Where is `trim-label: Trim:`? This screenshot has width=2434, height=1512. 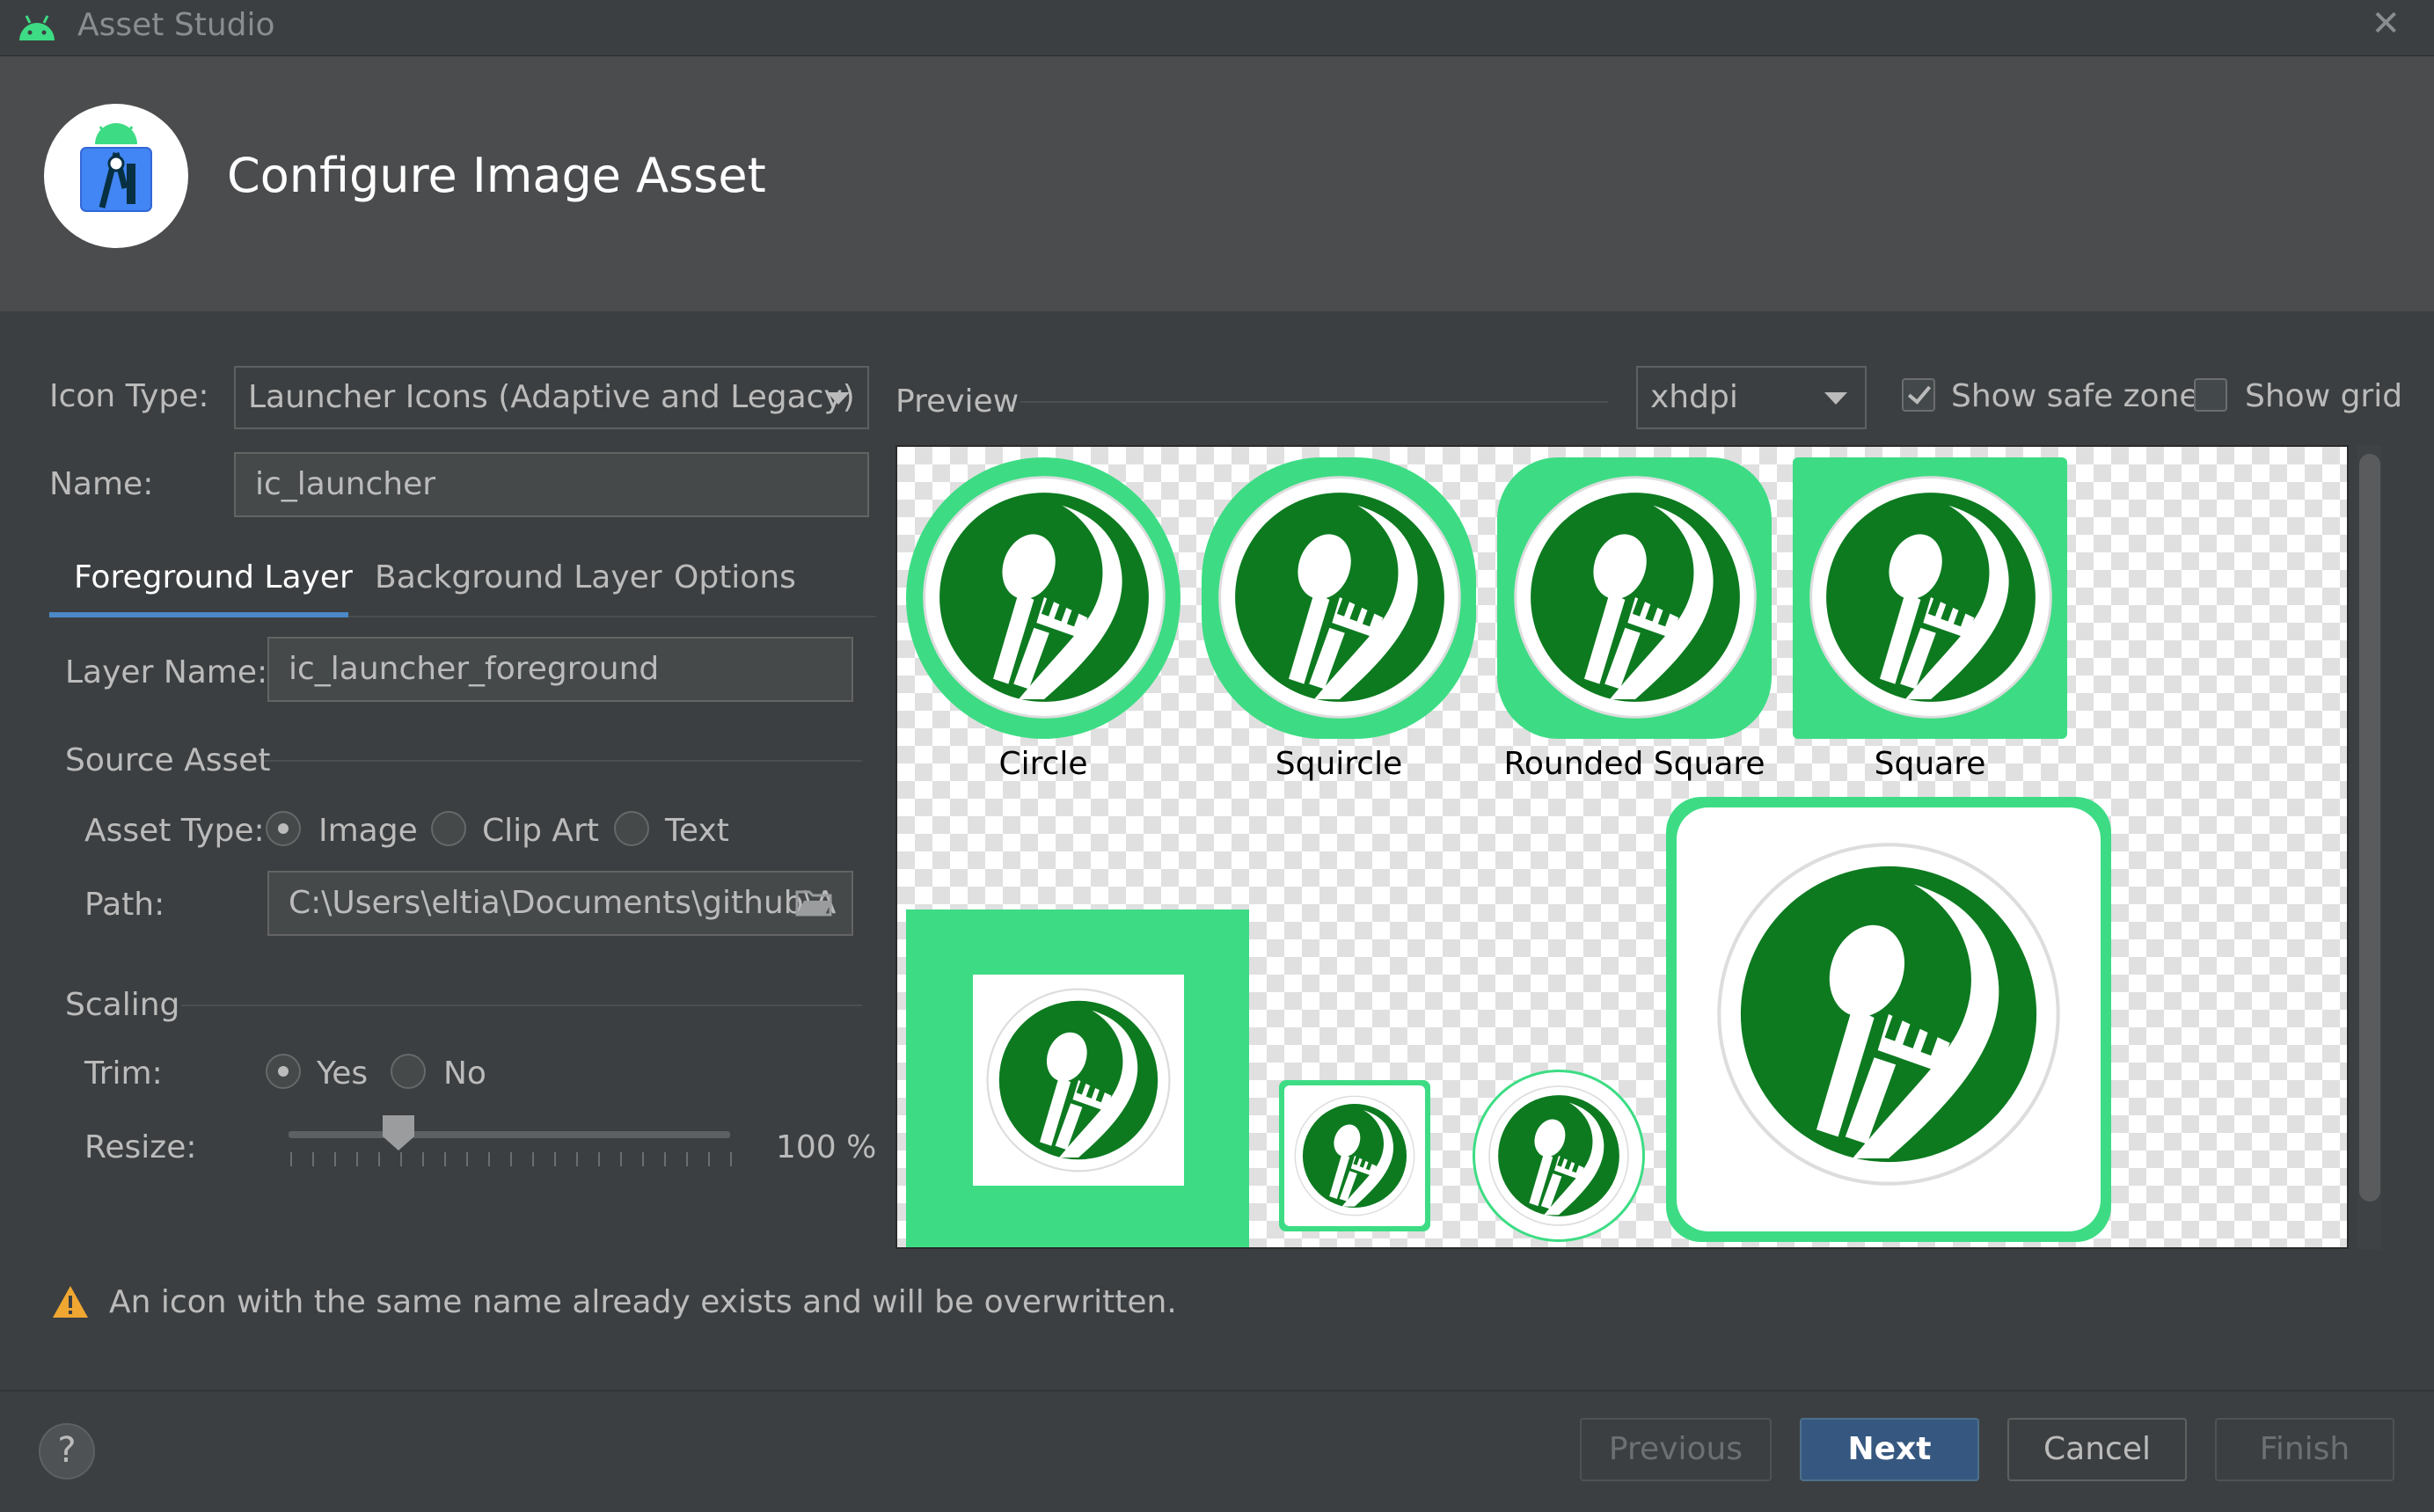
trim-label: Trim: is located at coordinates (124, 1073).